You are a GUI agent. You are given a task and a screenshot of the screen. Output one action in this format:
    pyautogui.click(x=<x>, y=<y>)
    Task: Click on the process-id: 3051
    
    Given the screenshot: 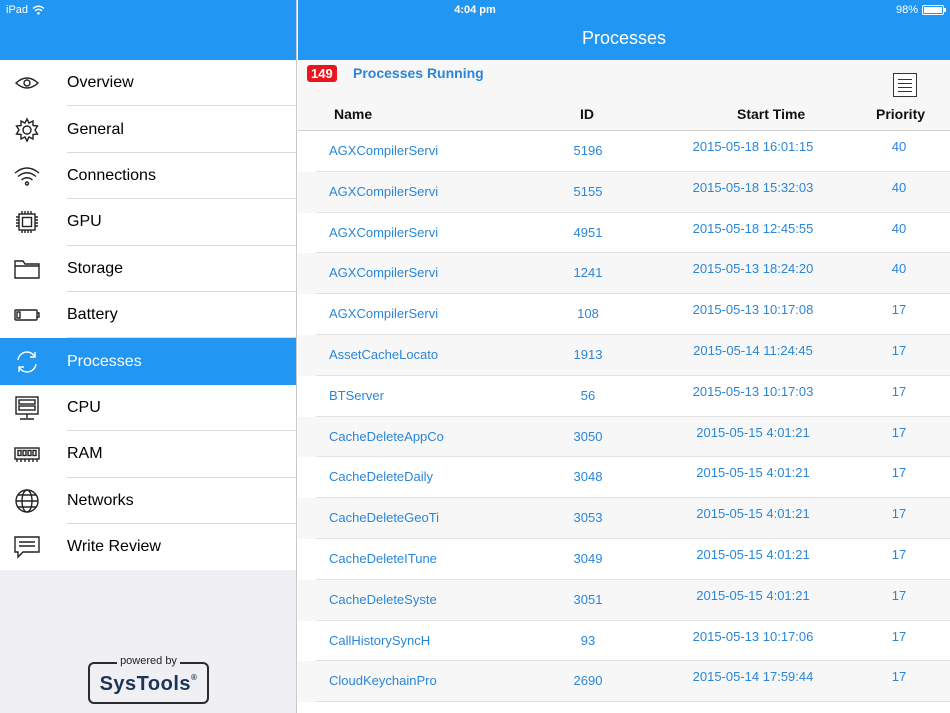 What is the action you would take?
    pyautogui.click(x=588, y=599)
    